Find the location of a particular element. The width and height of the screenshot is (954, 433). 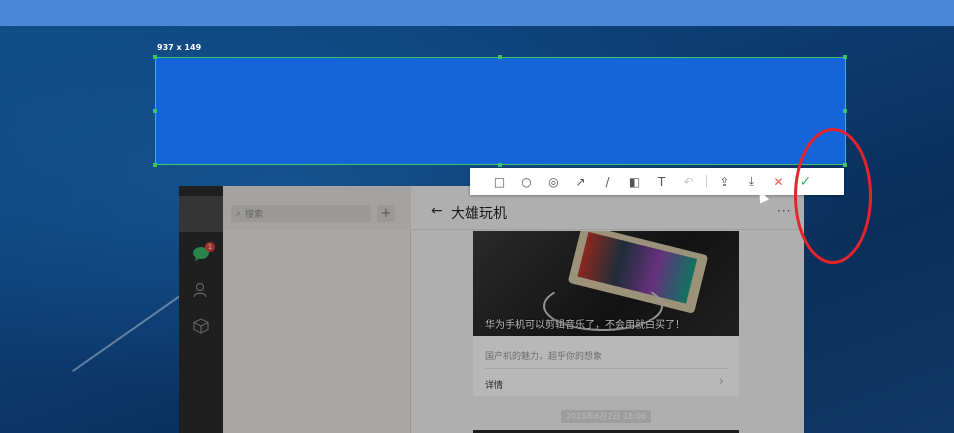

wechat-sidebar: 1 is located at coordinates (201, 309).